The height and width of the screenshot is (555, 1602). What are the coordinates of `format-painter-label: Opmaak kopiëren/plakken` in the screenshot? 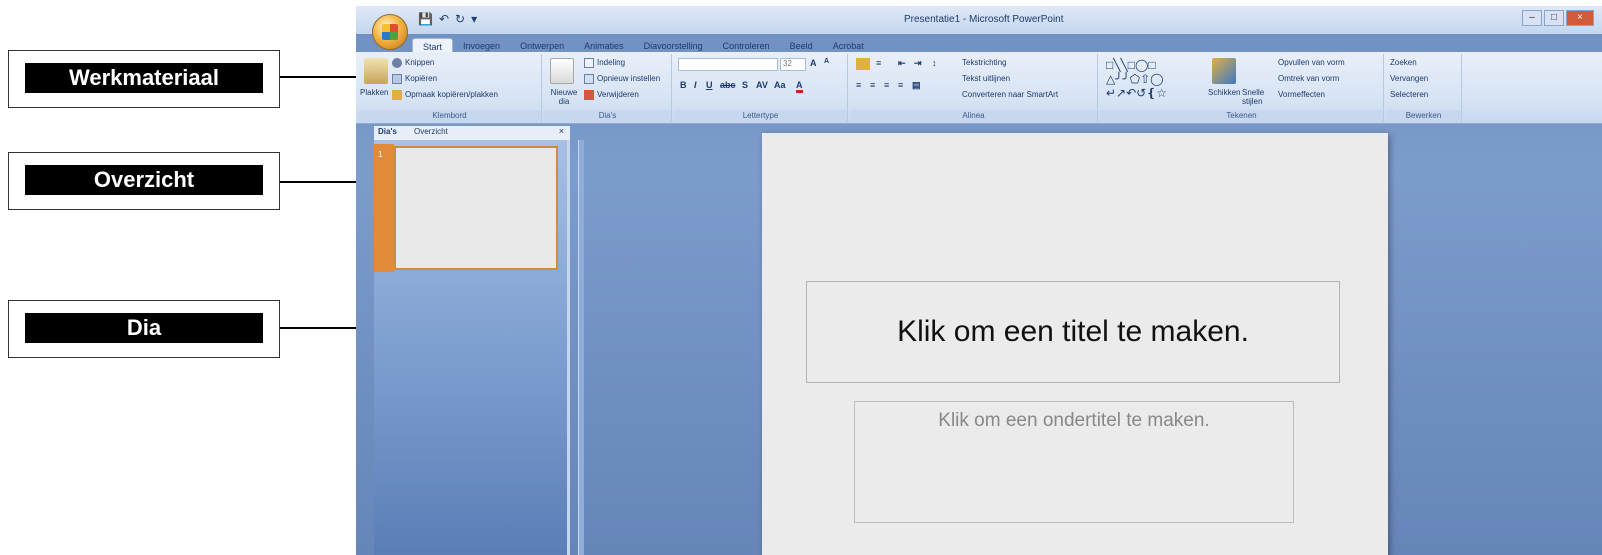 It's located at (451, 95).